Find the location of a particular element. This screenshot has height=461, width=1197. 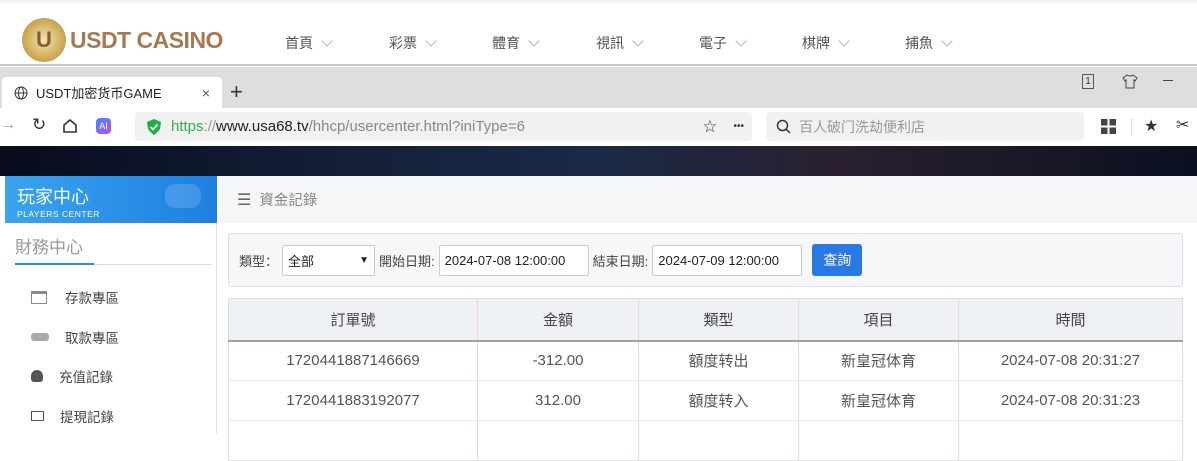

nav-fishing: 捕魚 is located at coordinates (929, 43).